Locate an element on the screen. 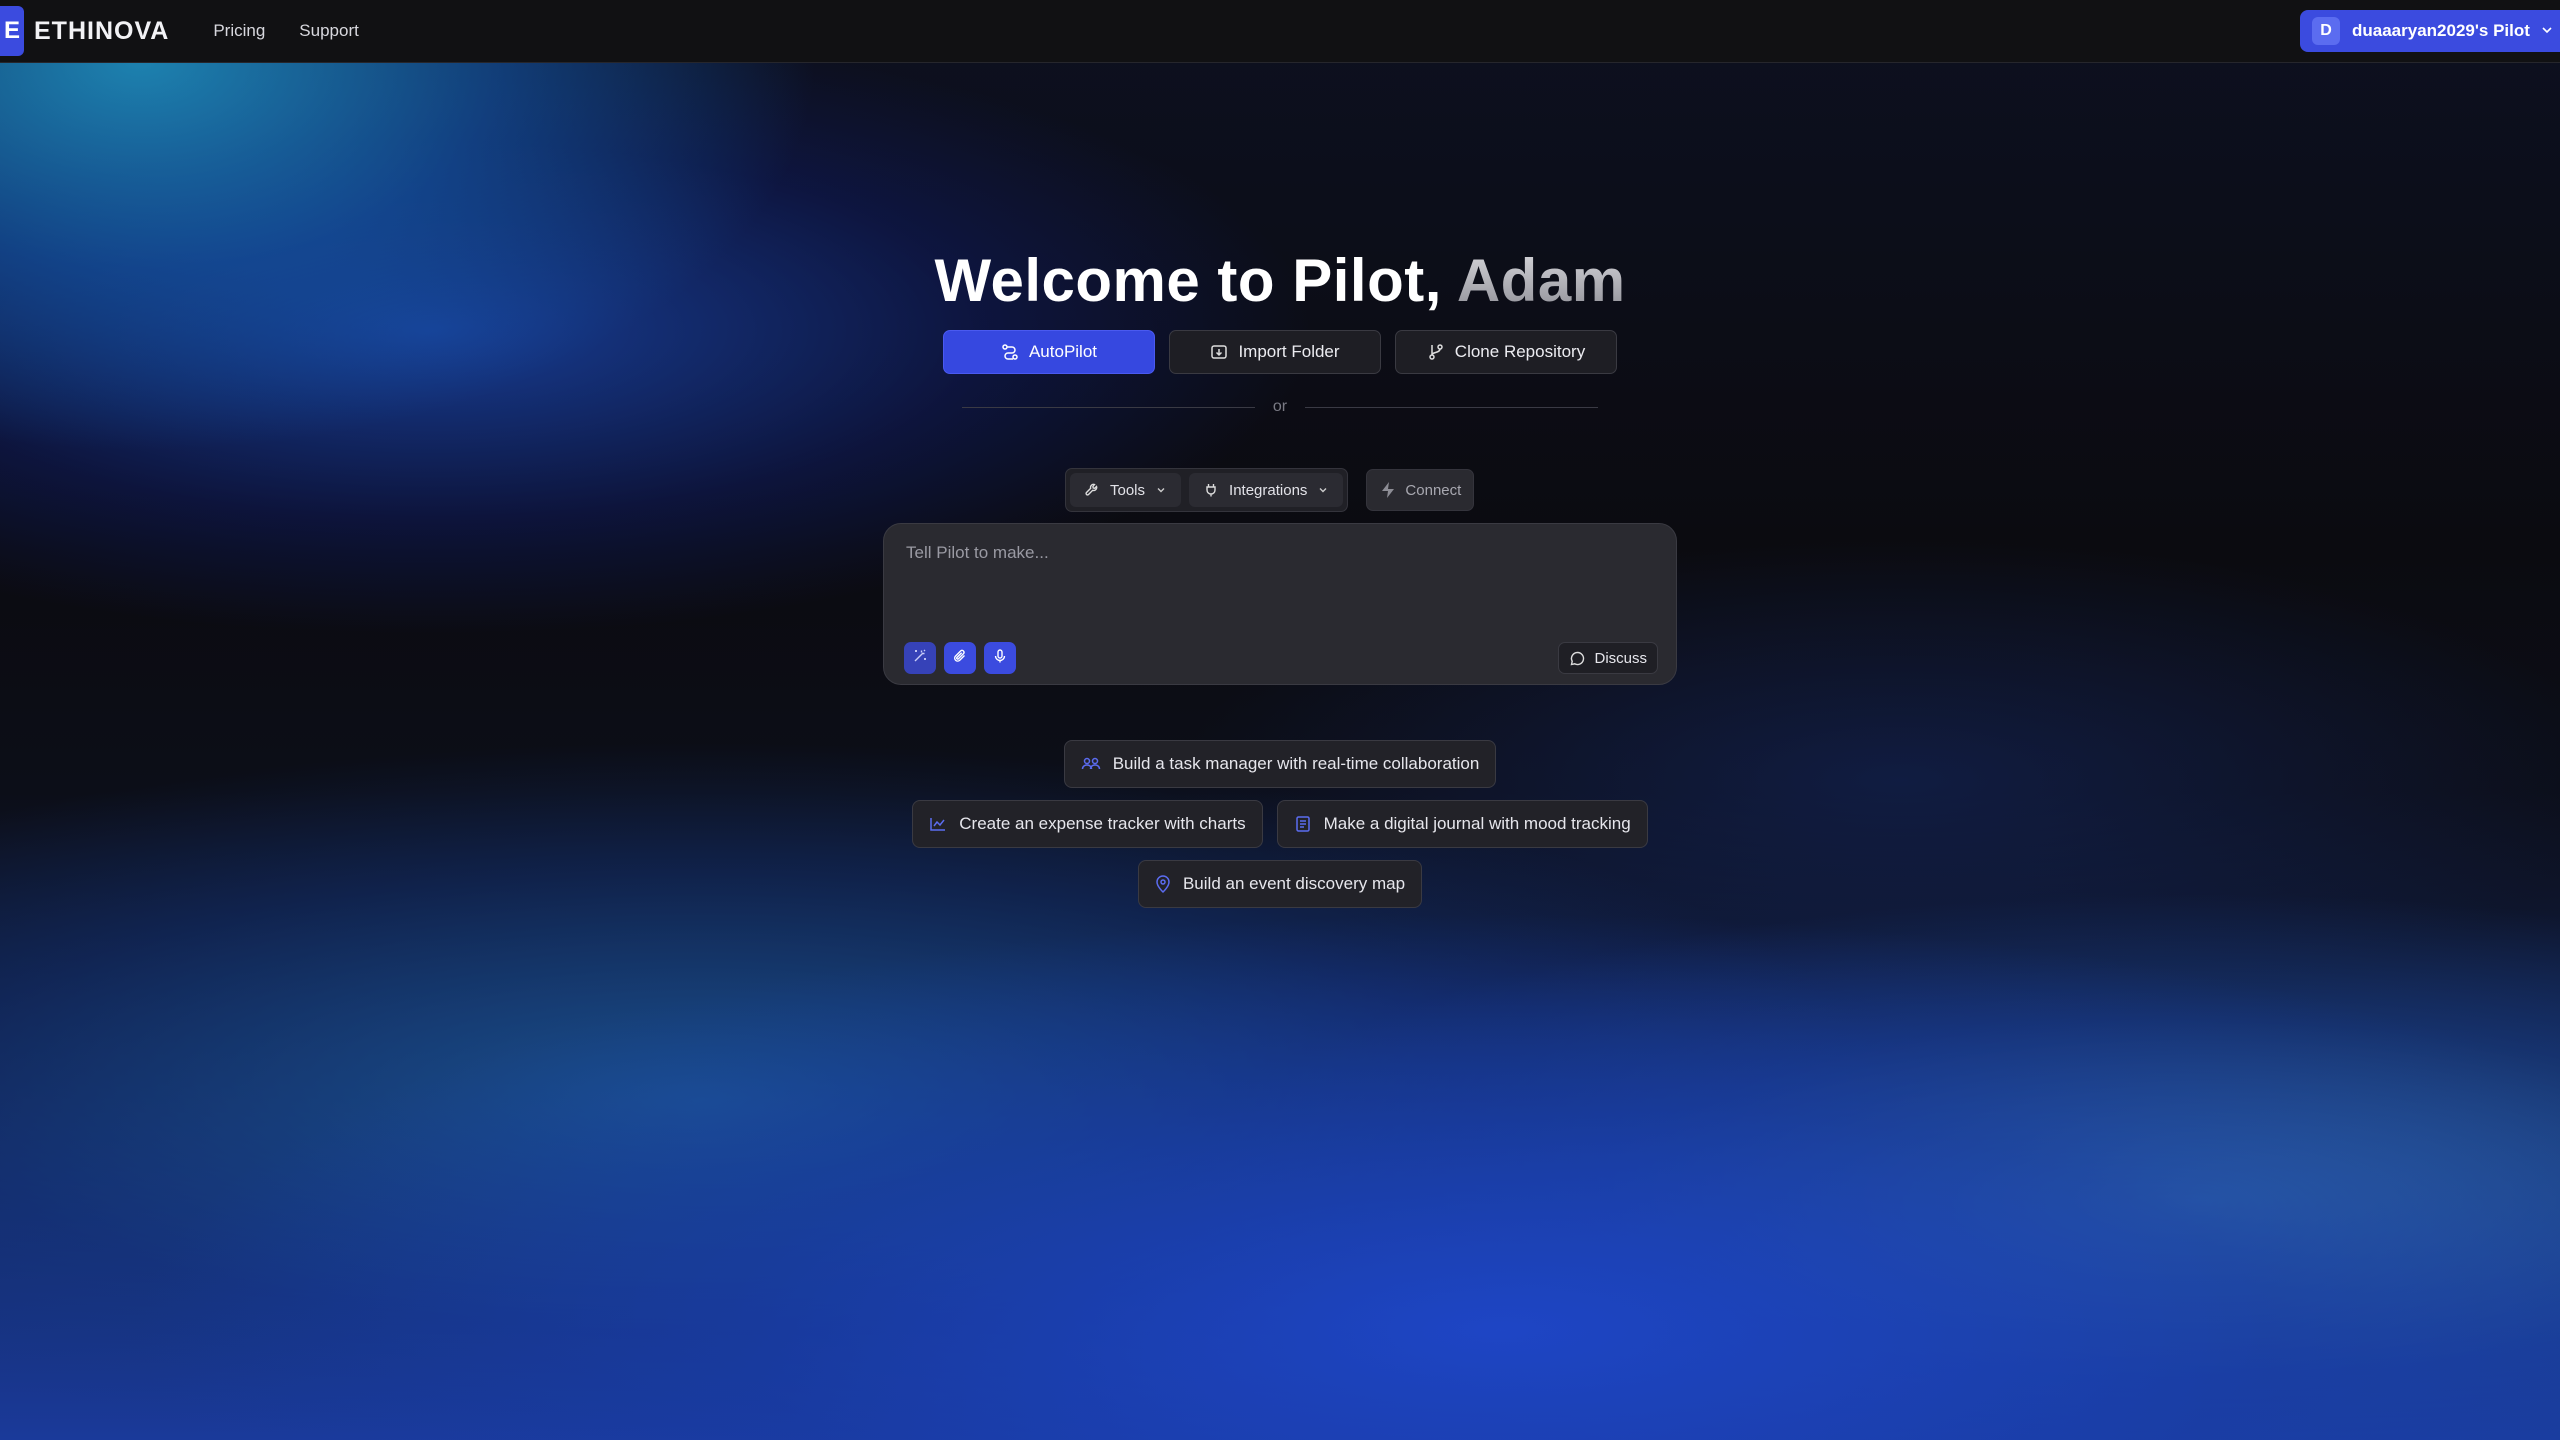 This screenshot has width=2560, height=1440. account-label: duaaaryan2029's Pilot is located at coordinates (2441, 30).